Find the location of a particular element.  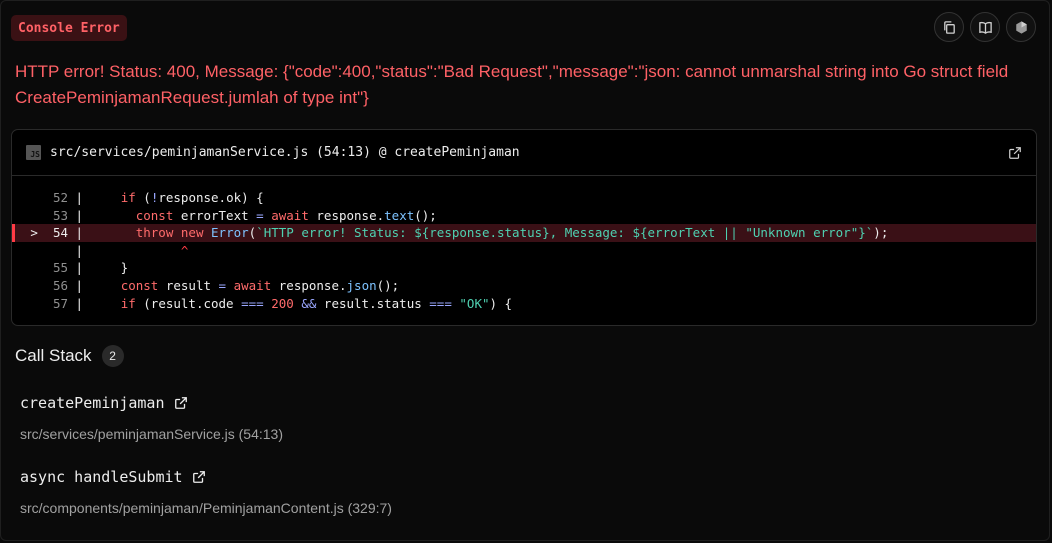

line-number: 53 is located at coordinates (60, 215).